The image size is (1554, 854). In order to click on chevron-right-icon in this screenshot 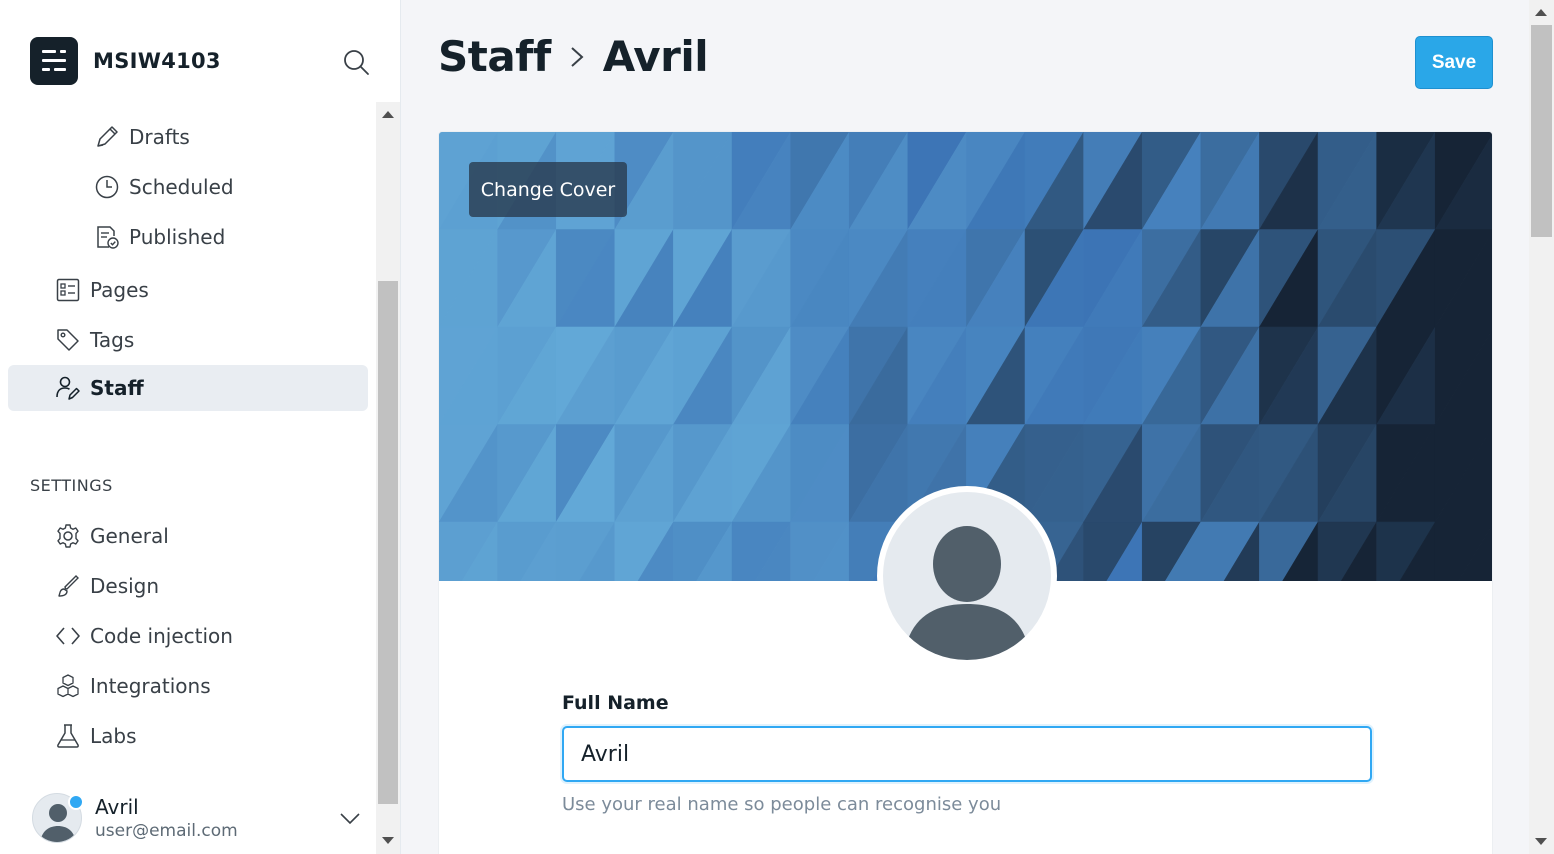, I will do `click(577, 57)`.